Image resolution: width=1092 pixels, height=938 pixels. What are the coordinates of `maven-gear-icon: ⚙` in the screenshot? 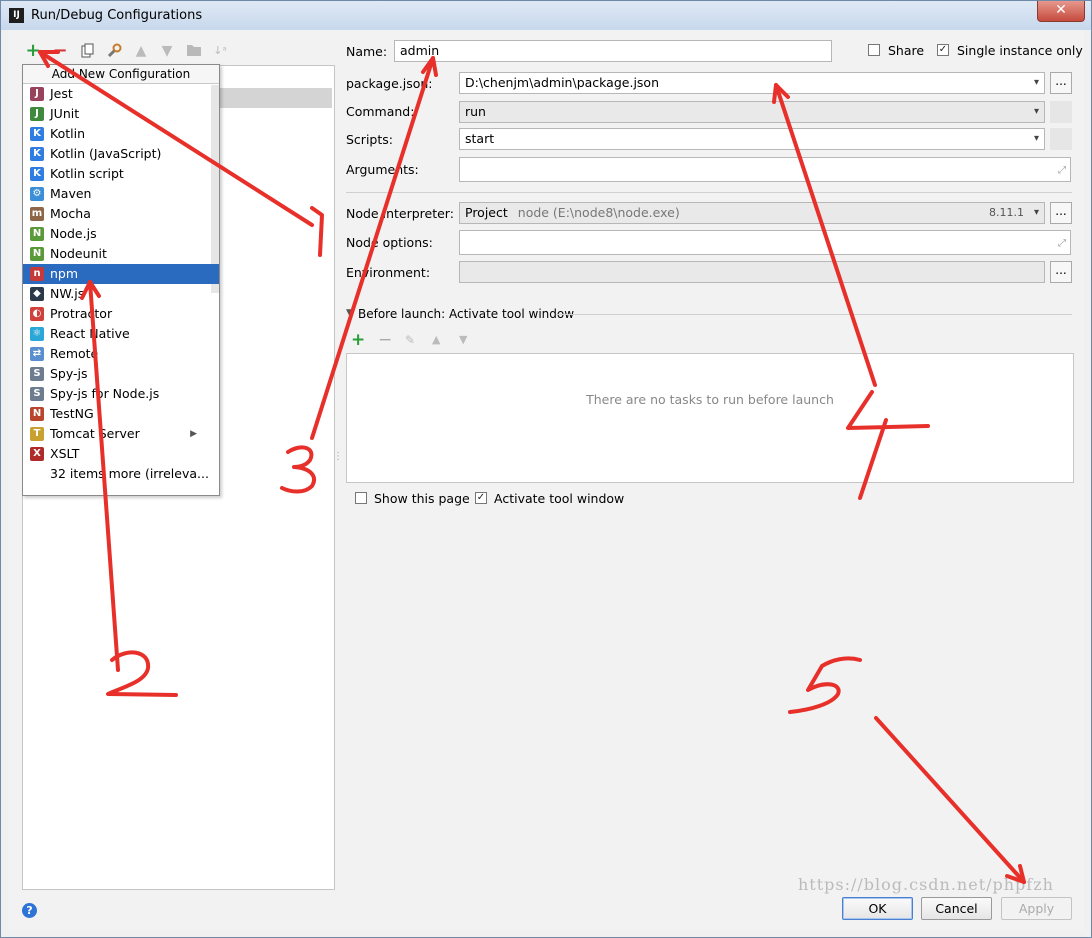 It's located at (37, 194).